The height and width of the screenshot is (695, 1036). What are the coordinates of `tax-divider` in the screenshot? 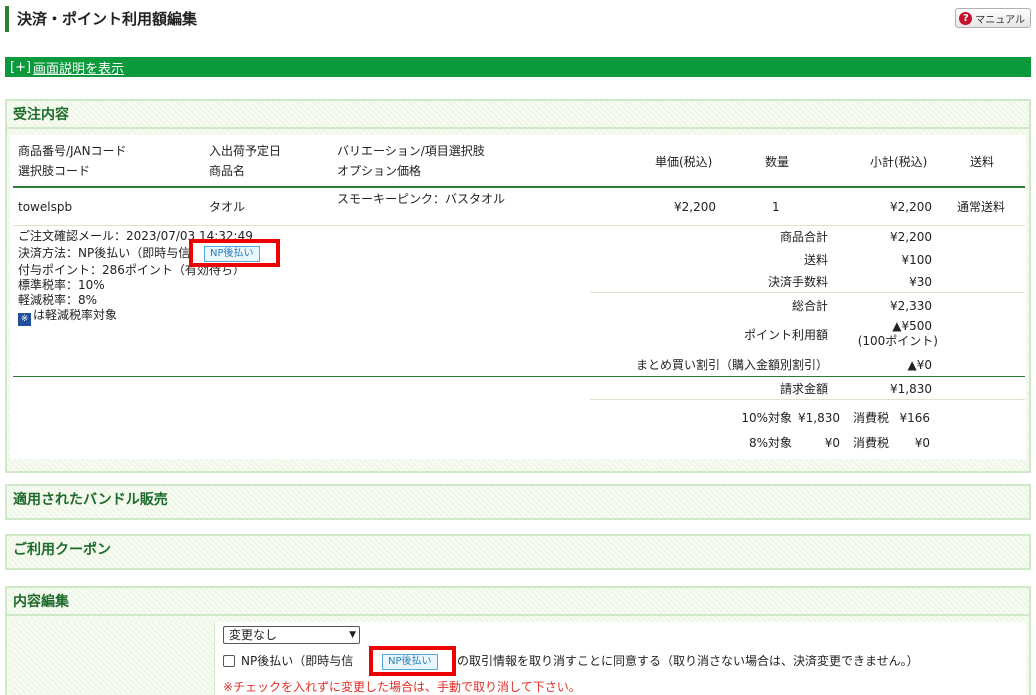 It's located at (807, 399).